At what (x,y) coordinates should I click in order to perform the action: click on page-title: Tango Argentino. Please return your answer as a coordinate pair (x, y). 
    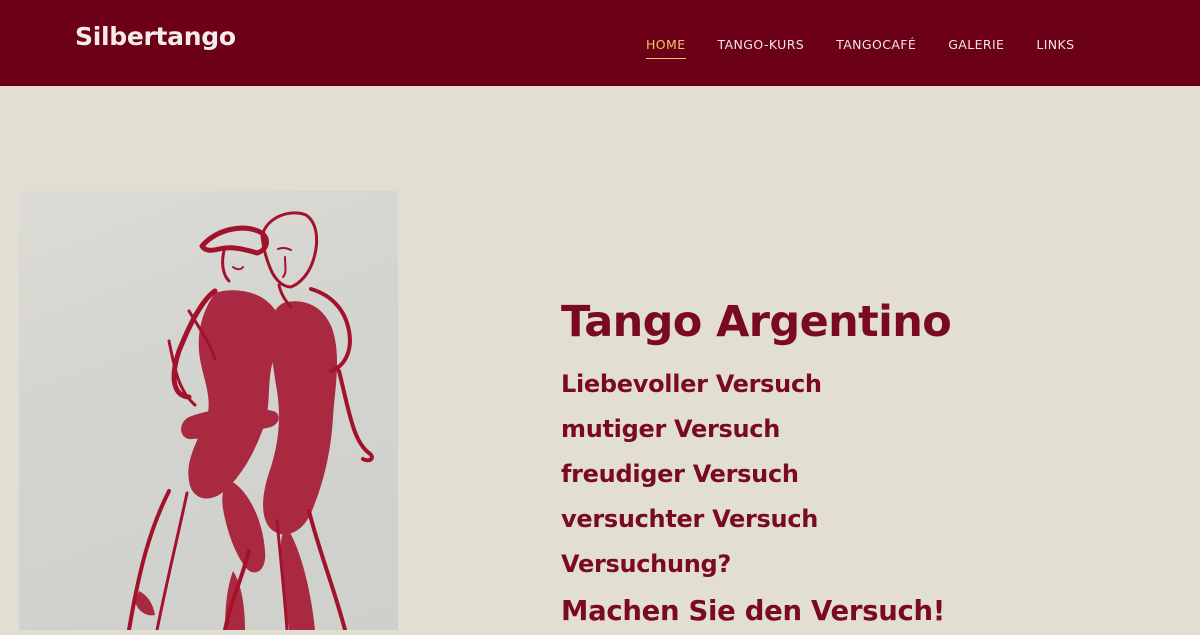
    Looking at the image, I should click on (756, 322).